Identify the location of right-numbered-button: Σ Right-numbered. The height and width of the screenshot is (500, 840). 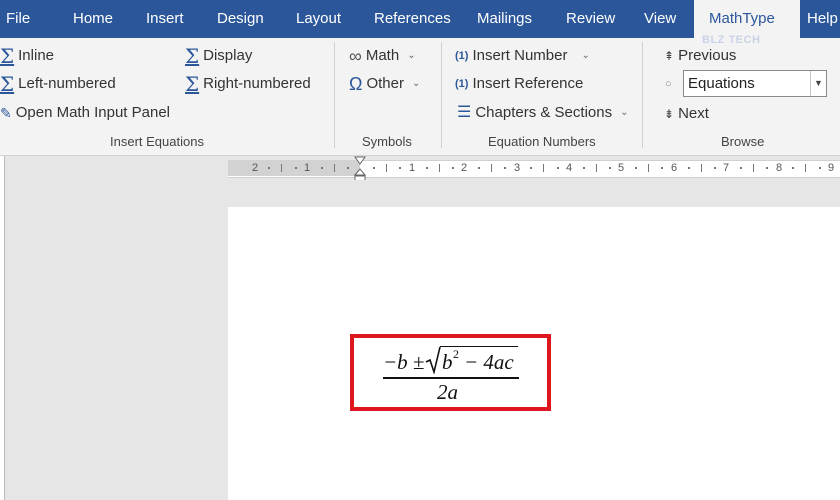
(248, 84).